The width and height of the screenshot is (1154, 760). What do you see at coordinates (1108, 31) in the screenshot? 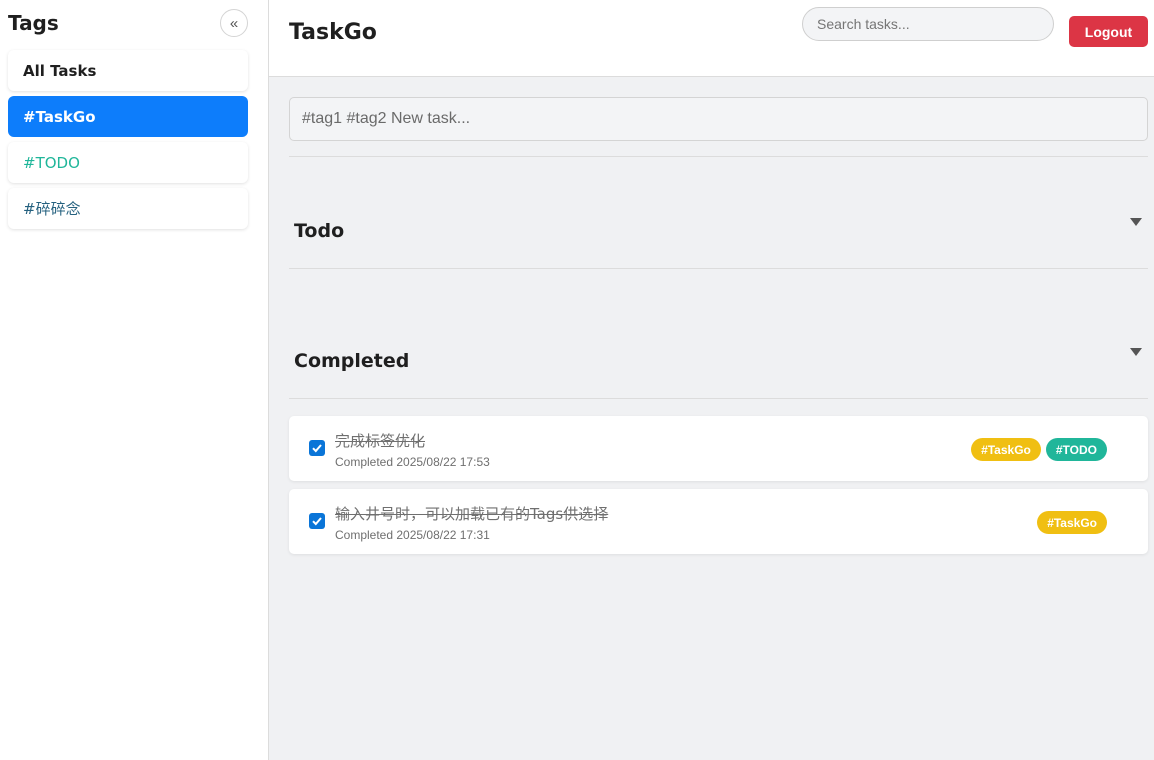
I see `logout-button: Logout` at bounding box center [1108, 31].